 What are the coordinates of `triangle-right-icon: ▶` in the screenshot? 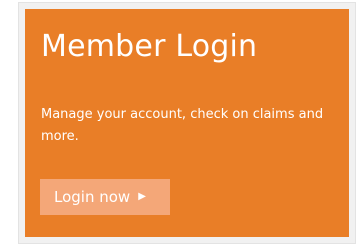 It's located at (142, 196).